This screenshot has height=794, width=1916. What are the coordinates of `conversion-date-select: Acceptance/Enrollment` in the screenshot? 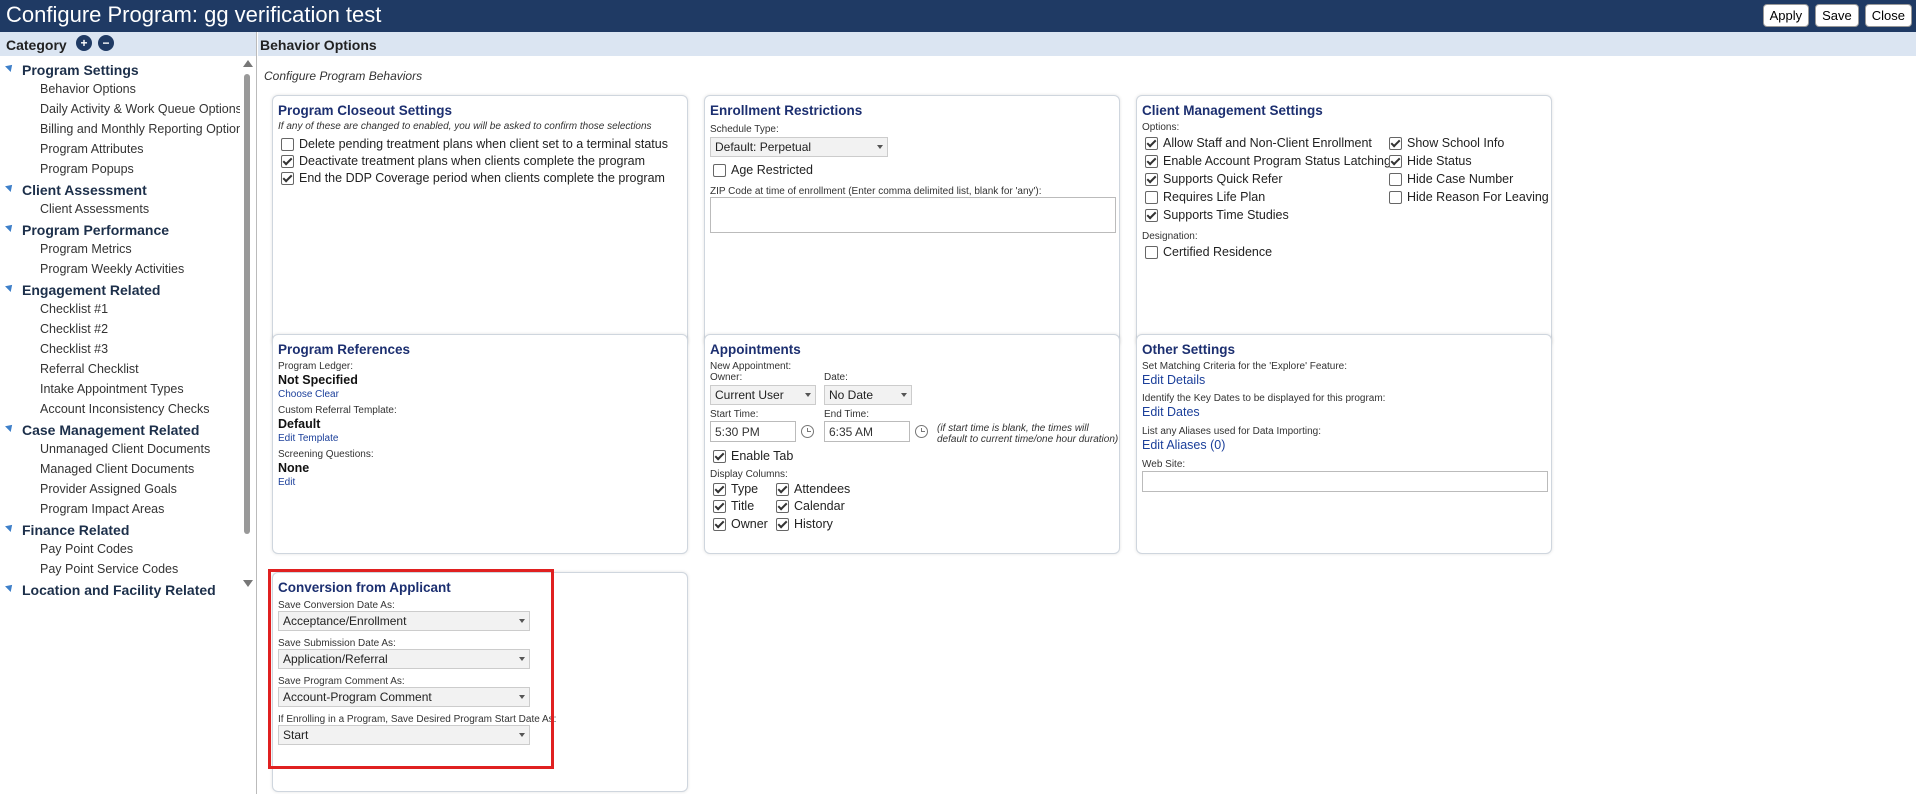 It's located at (404, 621).